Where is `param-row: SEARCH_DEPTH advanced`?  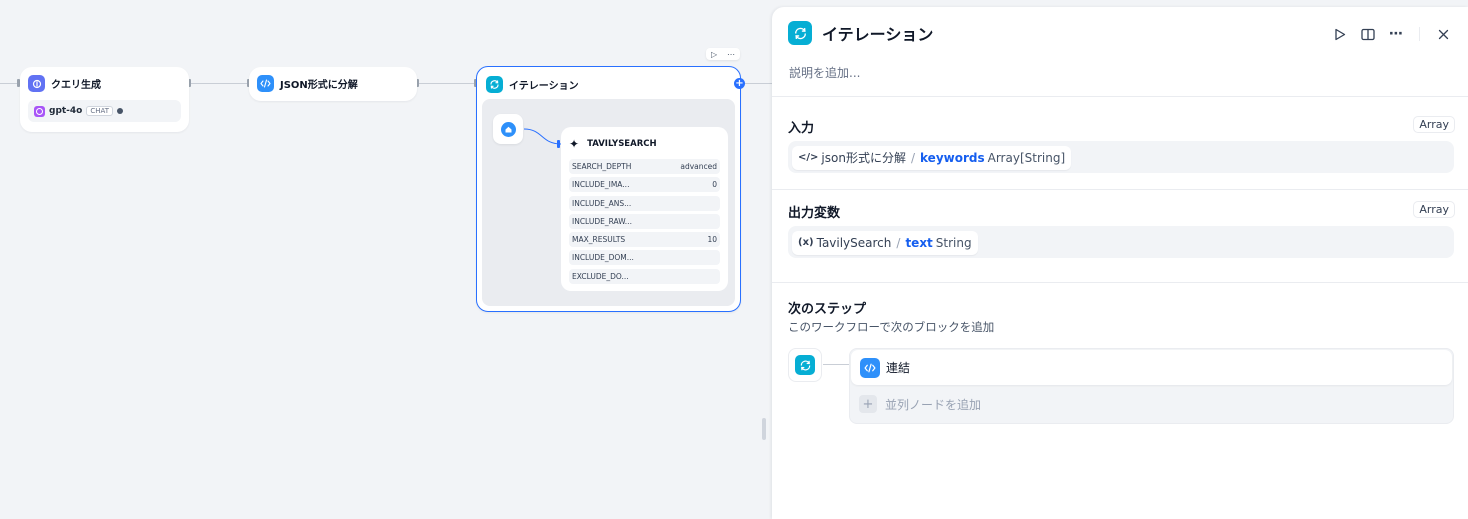 param-row: SEARCH_DEPTH advanced is located at coordinates (644, 166).